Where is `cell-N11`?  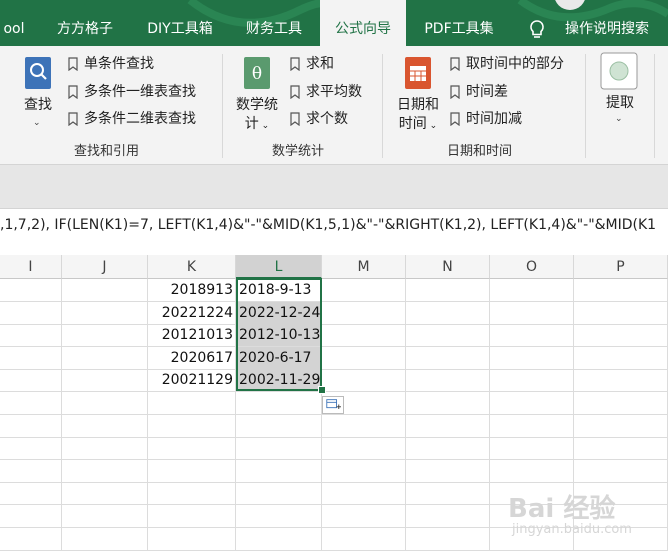 cell-N11 is located at coordinates (448, 516).